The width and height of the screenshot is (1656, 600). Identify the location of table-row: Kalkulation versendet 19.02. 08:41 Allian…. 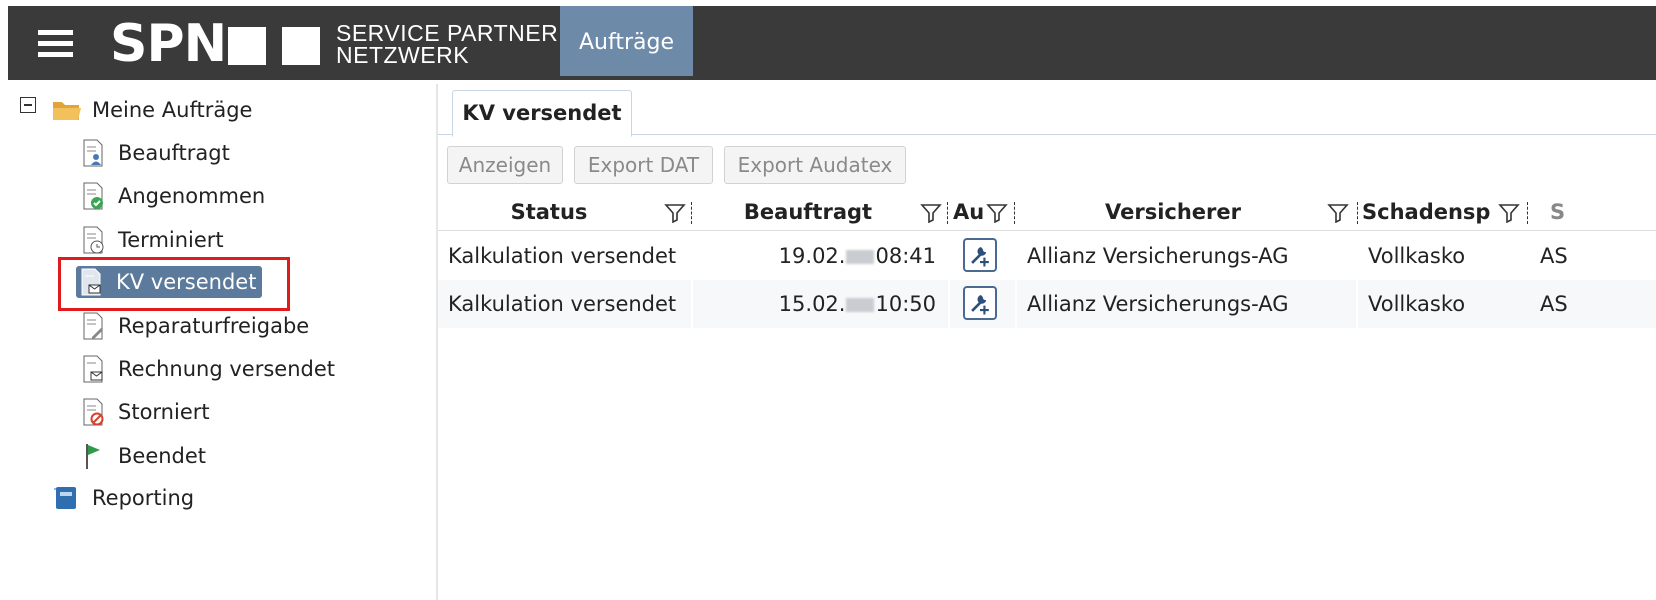
(1047, 256).